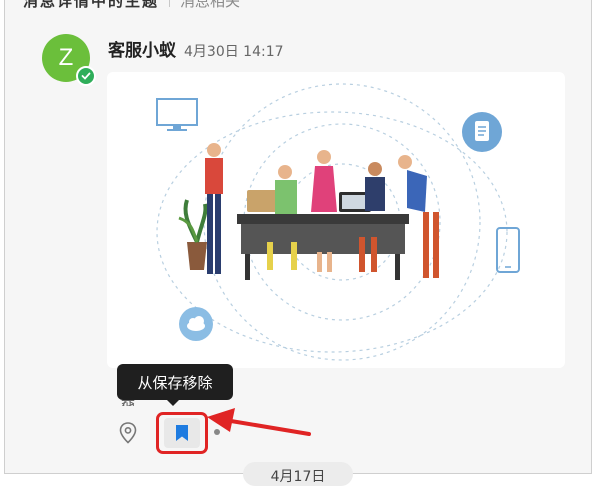 The height and width of the screenshot is (486, 598). I want to click on panel-header: 消息详情中的主题 消息相关, so click(131, 5).